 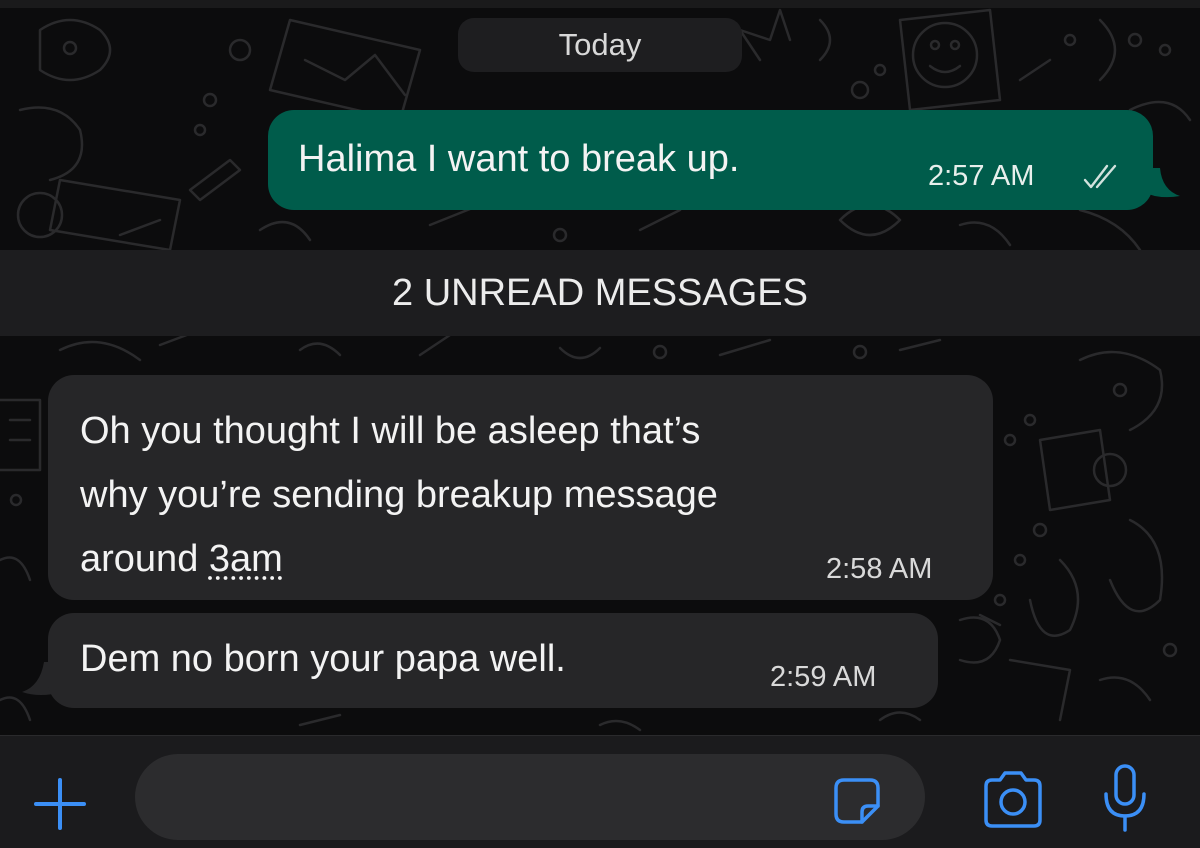 I want to click on time-link: 3am, so click(x=246, y=559).